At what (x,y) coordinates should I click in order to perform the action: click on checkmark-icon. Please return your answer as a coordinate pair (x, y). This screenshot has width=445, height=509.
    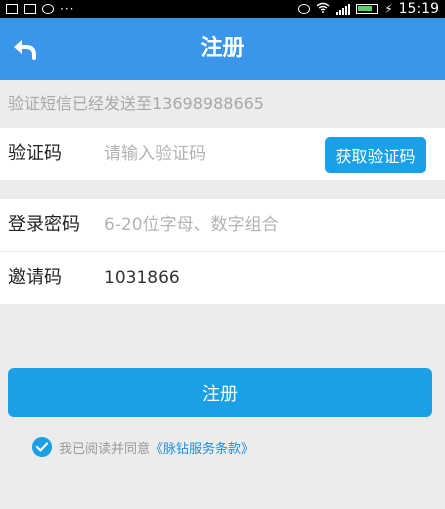
    Looking at the image, I should click on (42, 447).